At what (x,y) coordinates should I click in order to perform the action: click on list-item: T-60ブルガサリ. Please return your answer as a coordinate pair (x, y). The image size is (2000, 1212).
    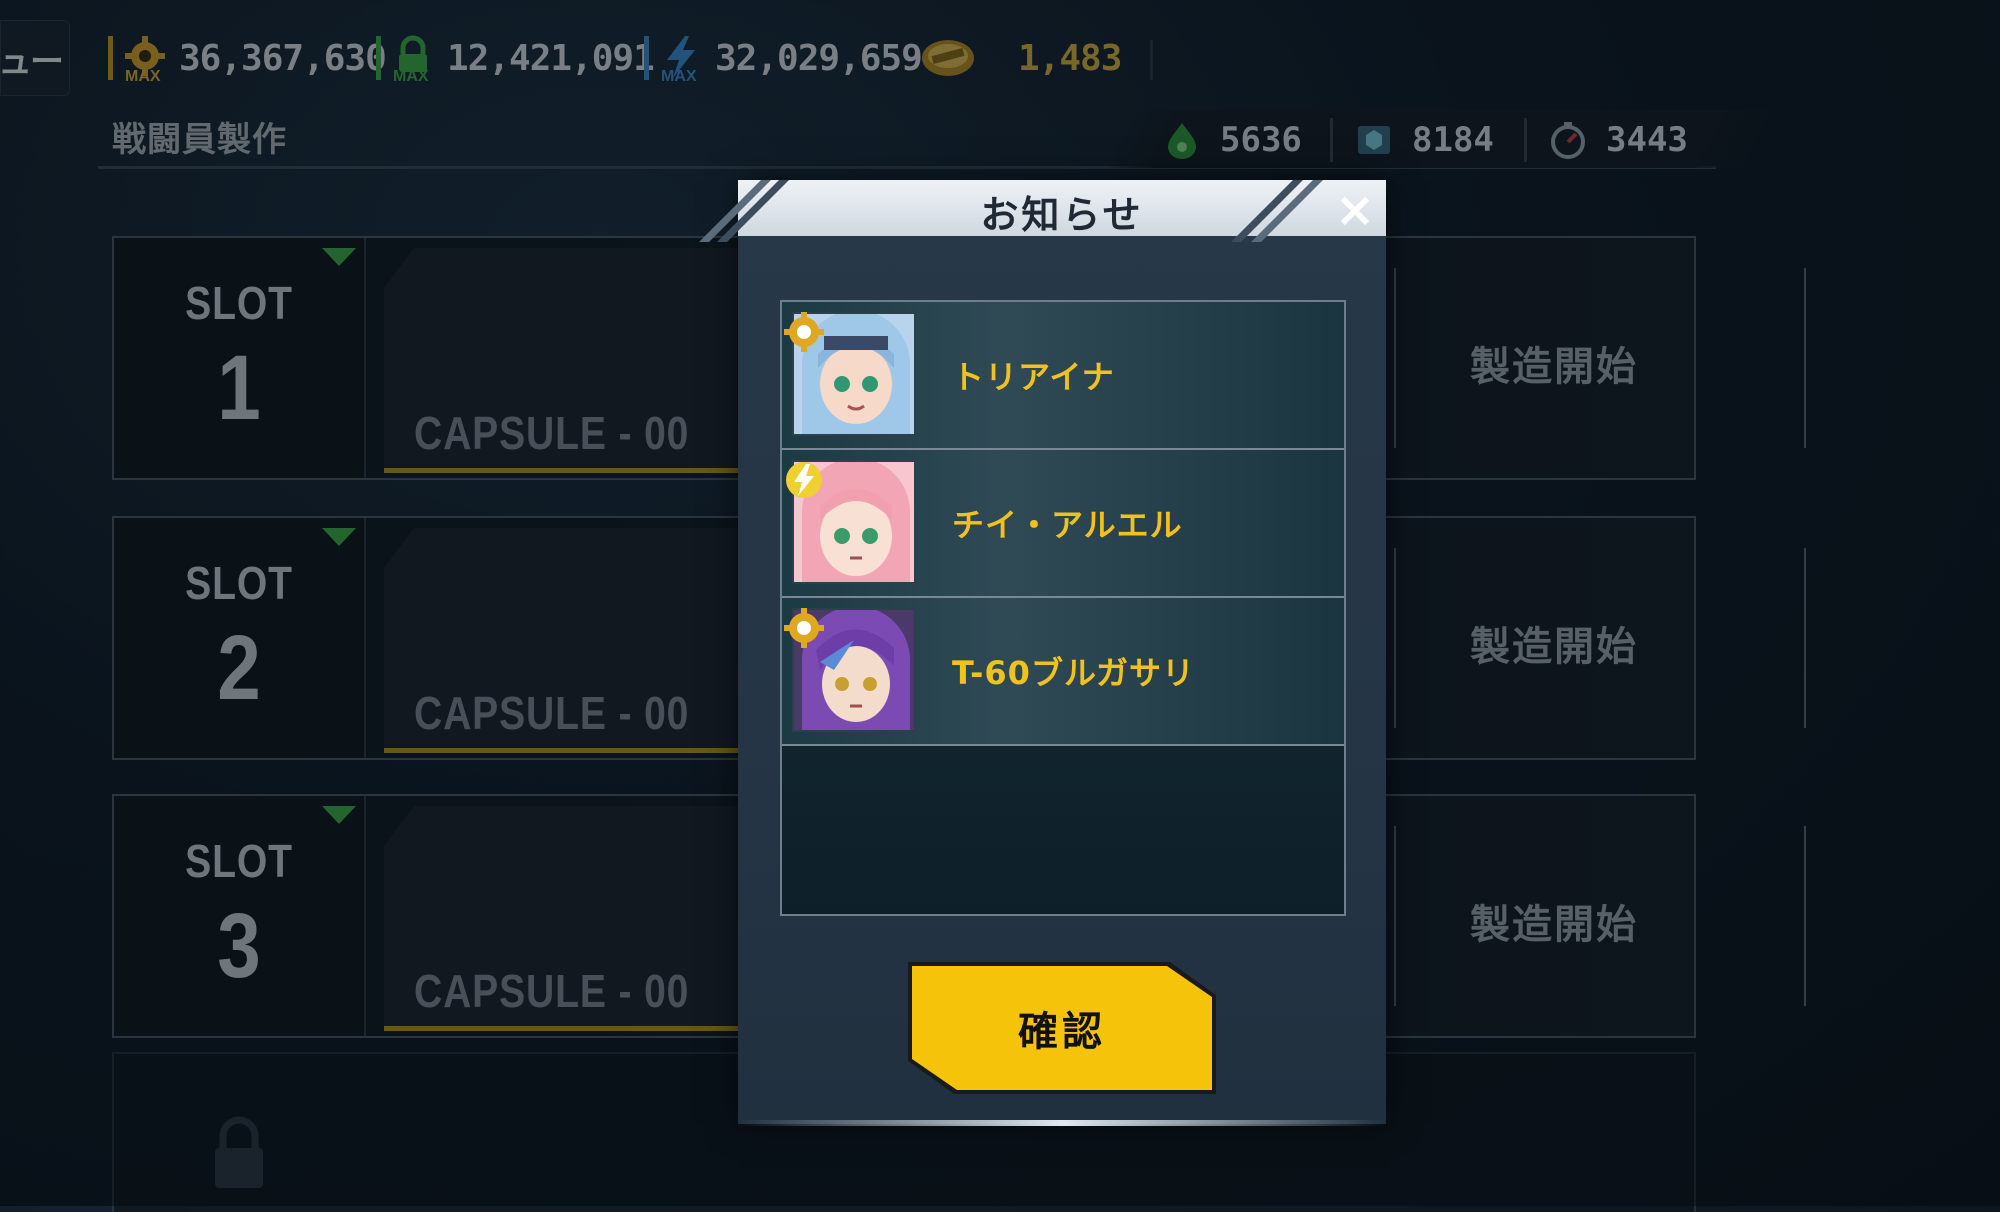
    Looking at the image, I should click on (1063, 672).